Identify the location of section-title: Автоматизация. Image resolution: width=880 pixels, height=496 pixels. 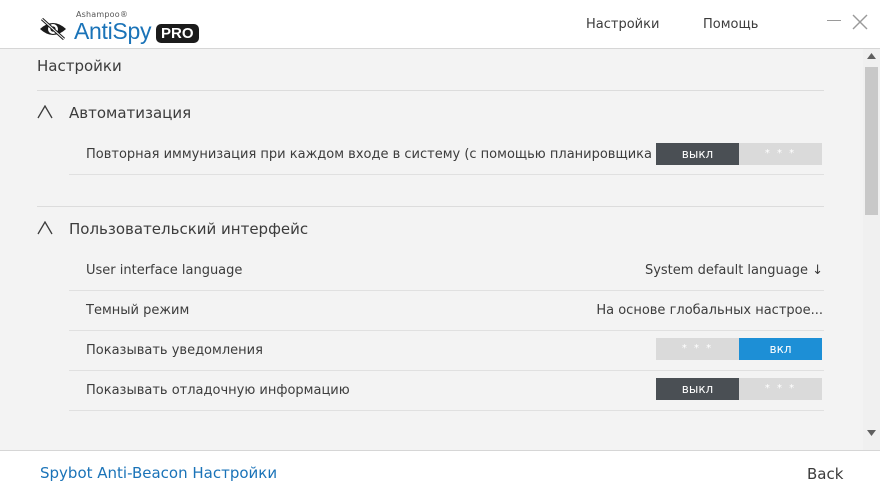
(130, 113).